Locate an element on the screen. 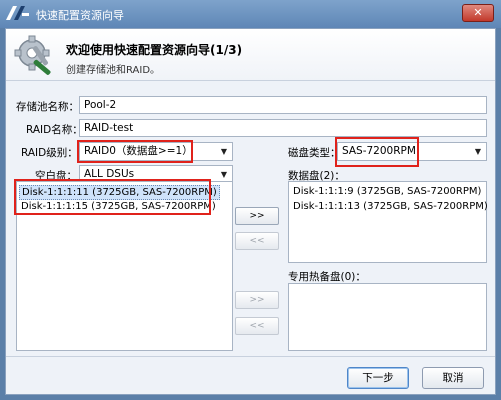 The width and height of the screenshot is (501, 400). raid-level-label: RAID级别： is located at coordinates (49, 153).